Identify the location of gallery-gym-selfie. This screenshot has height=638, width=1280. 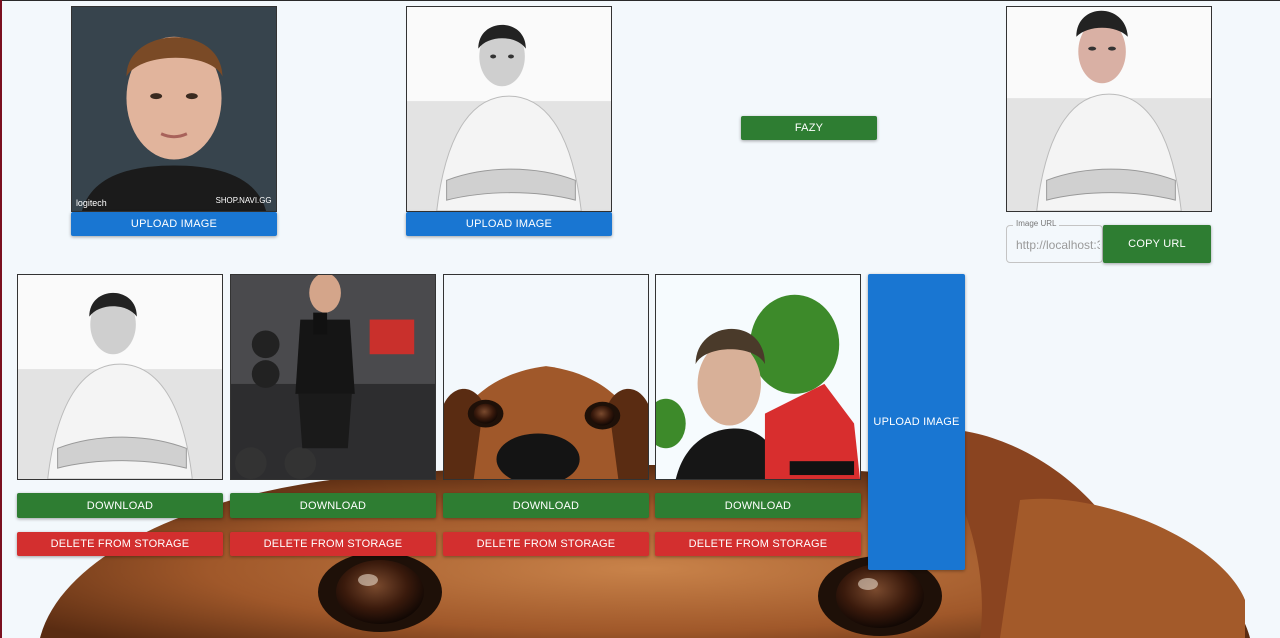
(333, 377).